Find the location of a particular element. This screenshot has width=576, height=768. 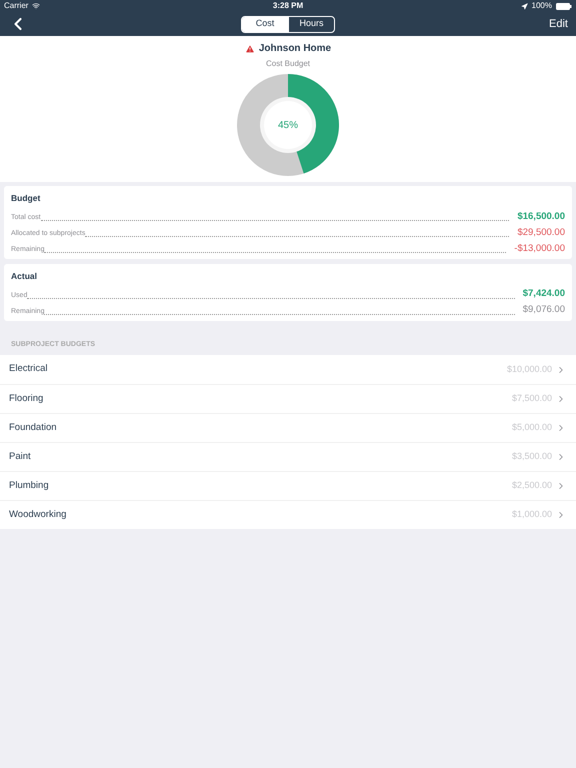

subproject-name: Foundation is located at coordinates (33, 427).